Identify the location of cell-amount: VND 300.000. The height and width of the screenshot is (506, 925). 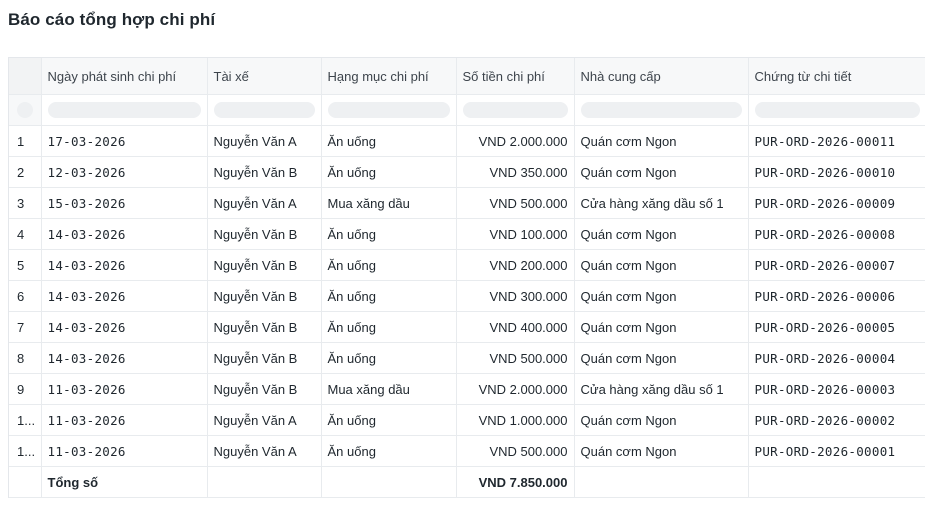
(515, 296).